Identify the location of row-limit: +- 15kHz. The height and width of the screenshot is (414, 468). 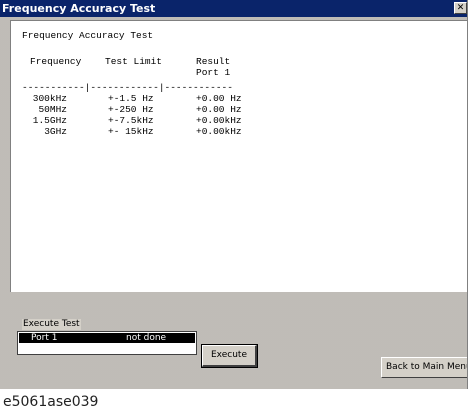
(131, 131).